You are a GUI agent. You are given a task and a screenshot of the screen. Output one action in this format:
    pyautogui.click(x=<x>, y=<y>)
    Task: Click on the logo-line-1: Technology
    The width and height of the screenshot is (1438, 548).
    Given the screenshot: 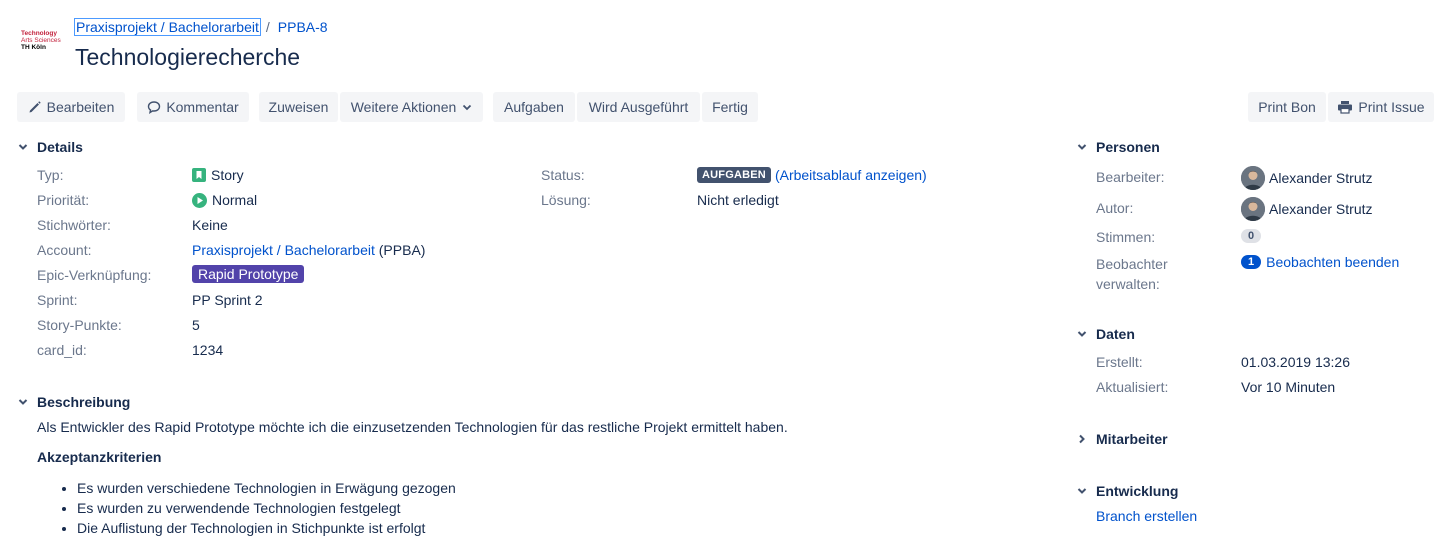 What is the action you would take?
    pyautogui.click(x=39, y=33)
    